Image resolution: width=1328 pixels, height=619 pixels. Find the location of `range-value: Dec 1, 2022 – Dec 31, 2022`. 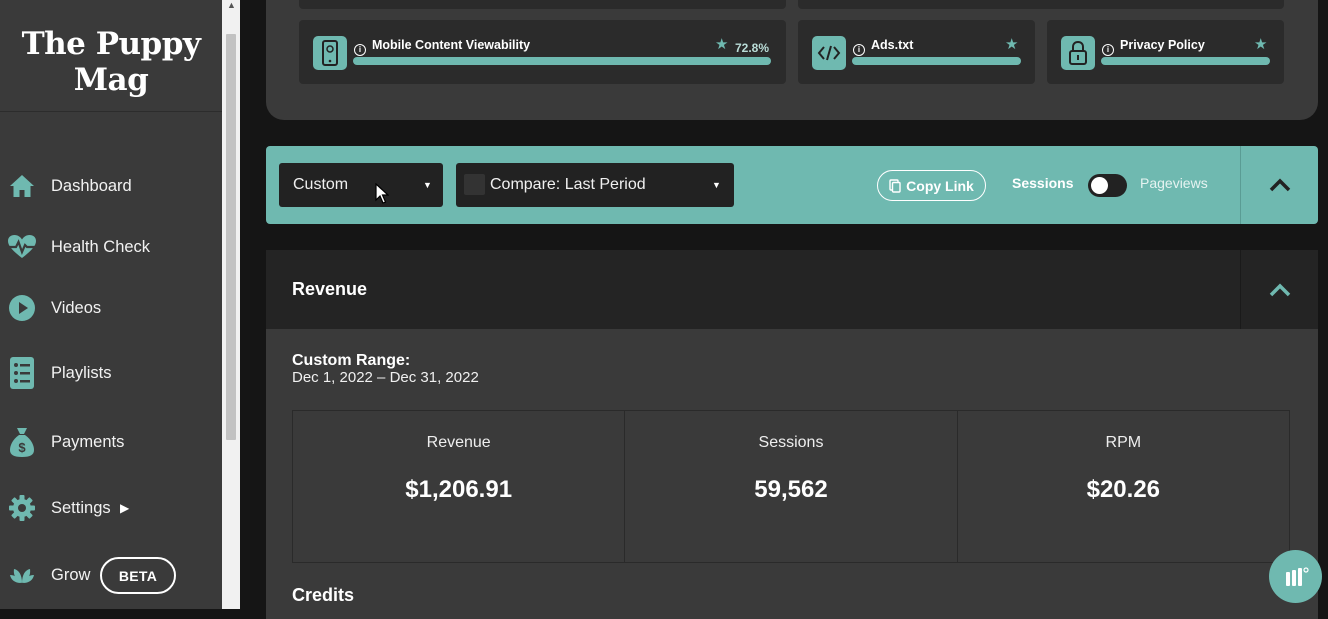

range-value: Dec 1, 2022 – Dec 31, 2022 is located at coordinates (385, 377).